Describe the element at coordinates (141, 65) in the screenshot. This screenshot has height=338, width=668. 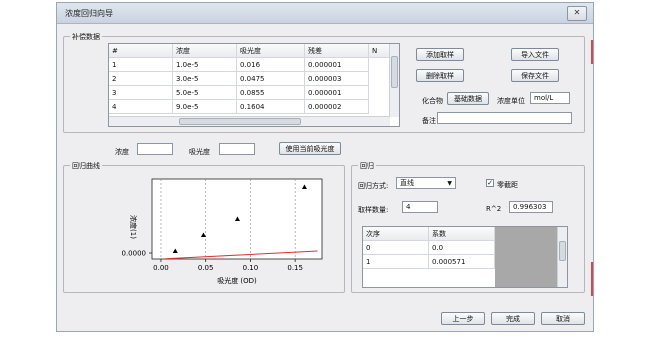
I see `cell-index: 1` at that location.